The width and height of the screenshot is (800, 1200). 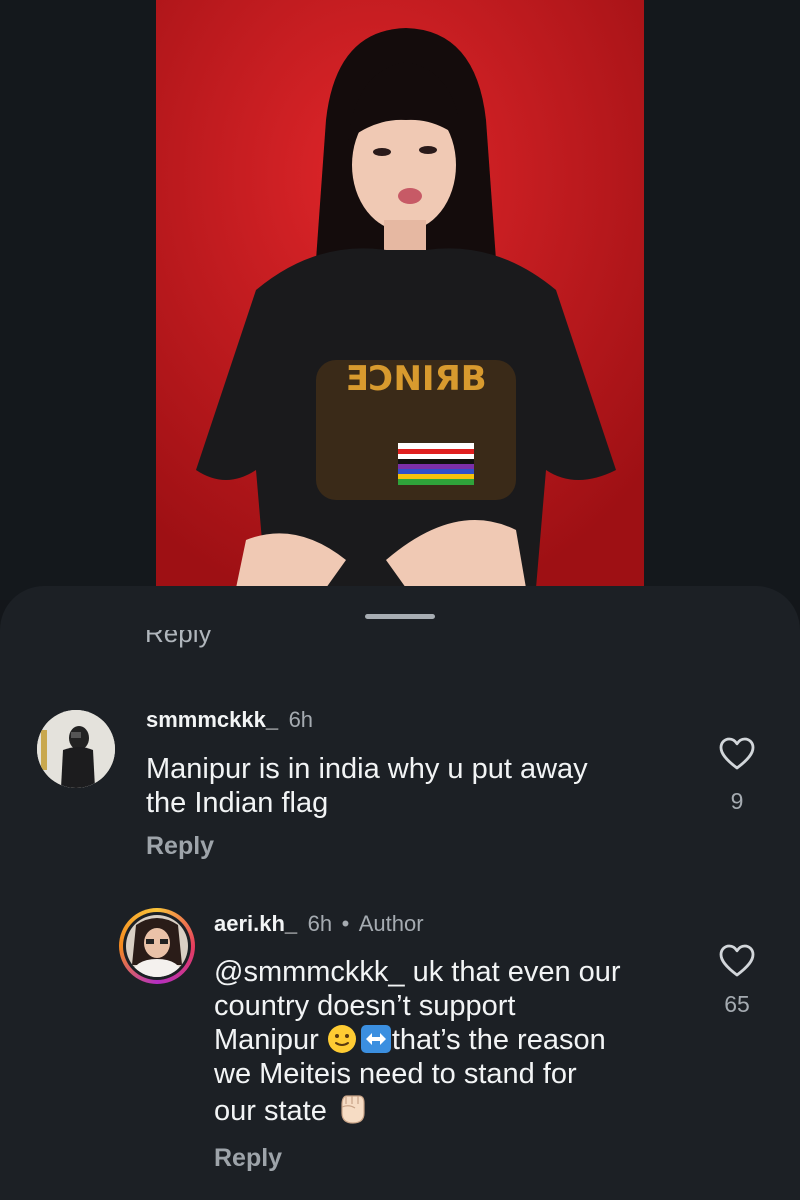 I want to click on slightly-smiling-face-emoji, so click(x=341, y=1039).